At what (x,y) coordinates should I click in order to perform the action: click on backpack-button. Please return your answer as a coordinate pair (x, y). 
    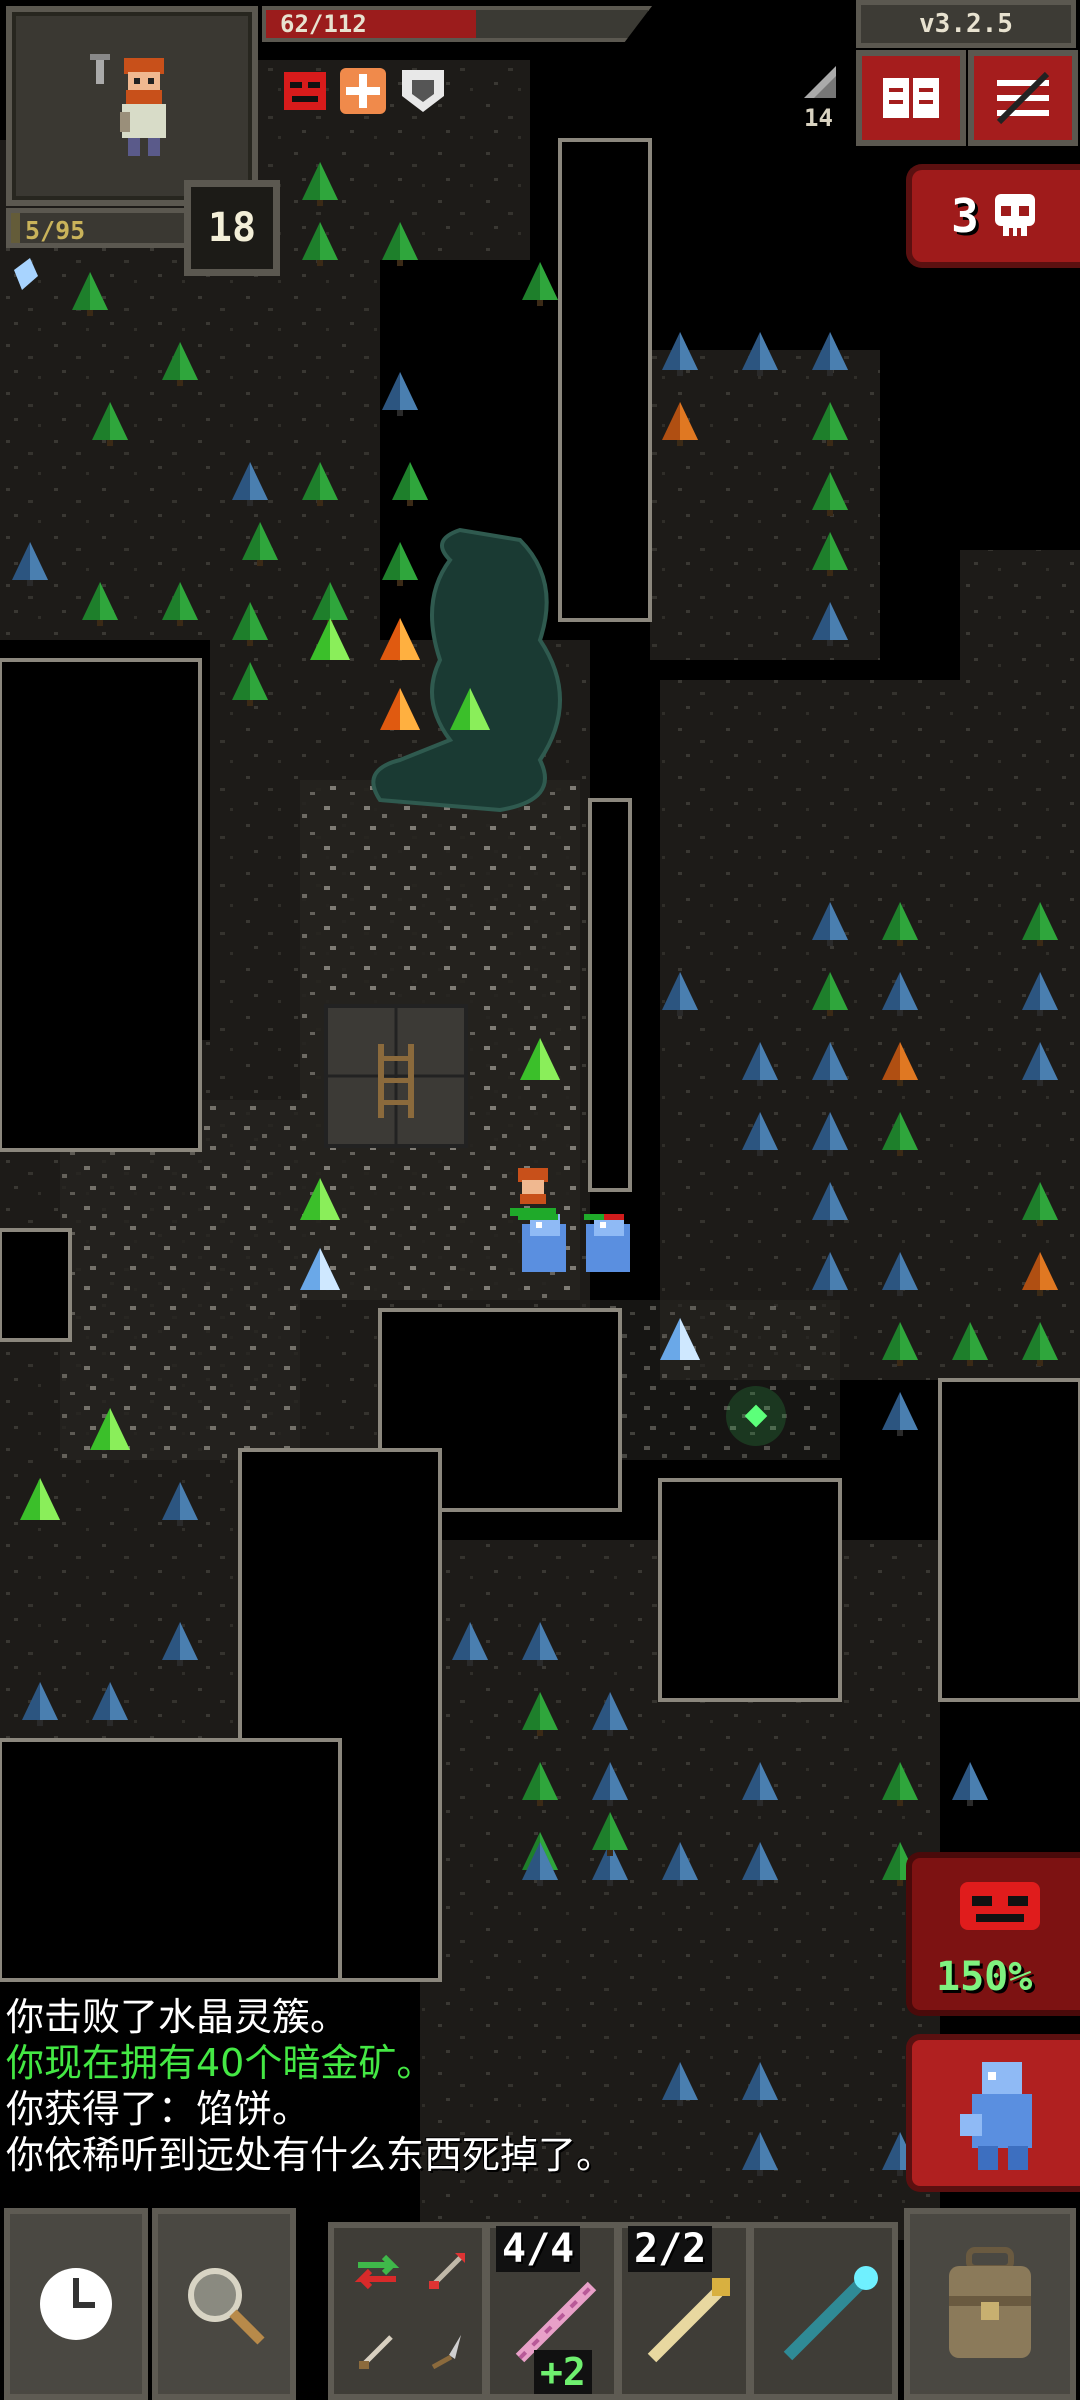
    Looking at the image, I should click on (990, 2304).